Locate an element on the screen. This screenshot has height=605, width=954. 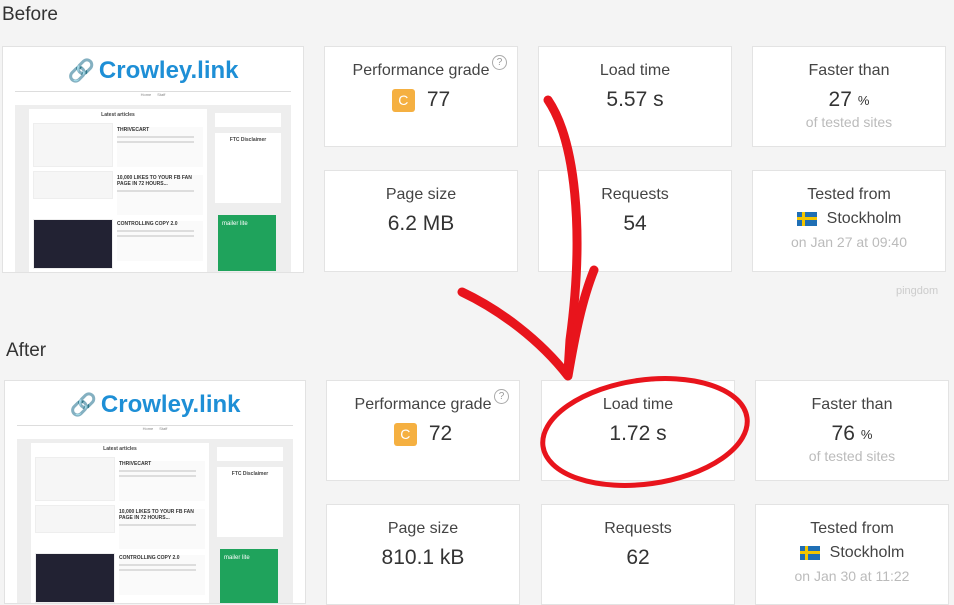
load-time-value: 5.57 s is located at coordinates (635, 99).